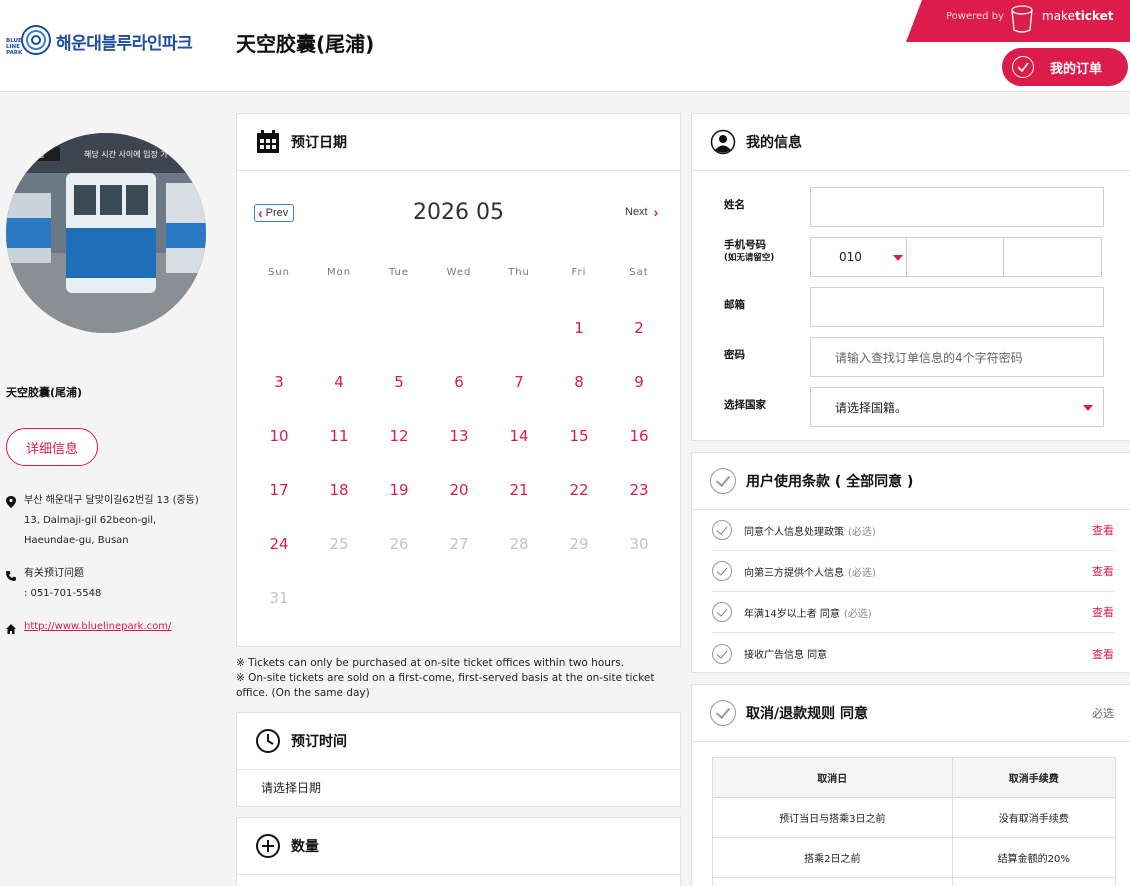  I want to click on calendar-day: 3, so click(279, 382).